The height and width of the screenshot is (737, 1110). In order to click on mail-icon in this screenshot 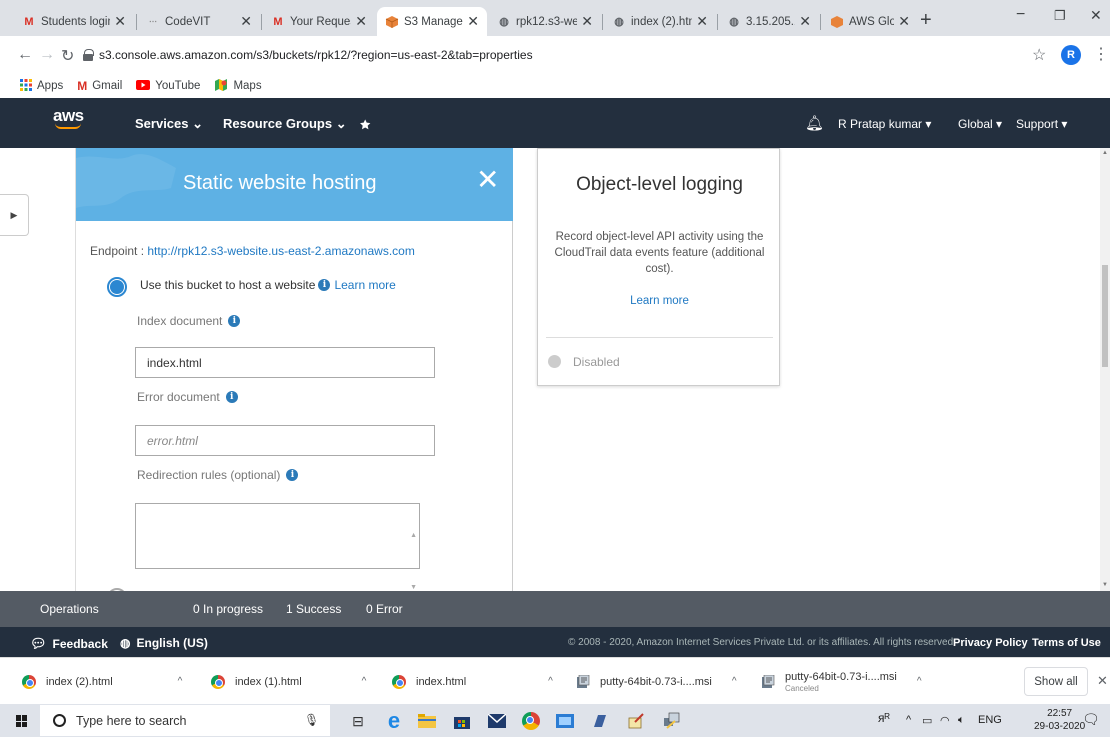, I will do `click(497, 721)`.